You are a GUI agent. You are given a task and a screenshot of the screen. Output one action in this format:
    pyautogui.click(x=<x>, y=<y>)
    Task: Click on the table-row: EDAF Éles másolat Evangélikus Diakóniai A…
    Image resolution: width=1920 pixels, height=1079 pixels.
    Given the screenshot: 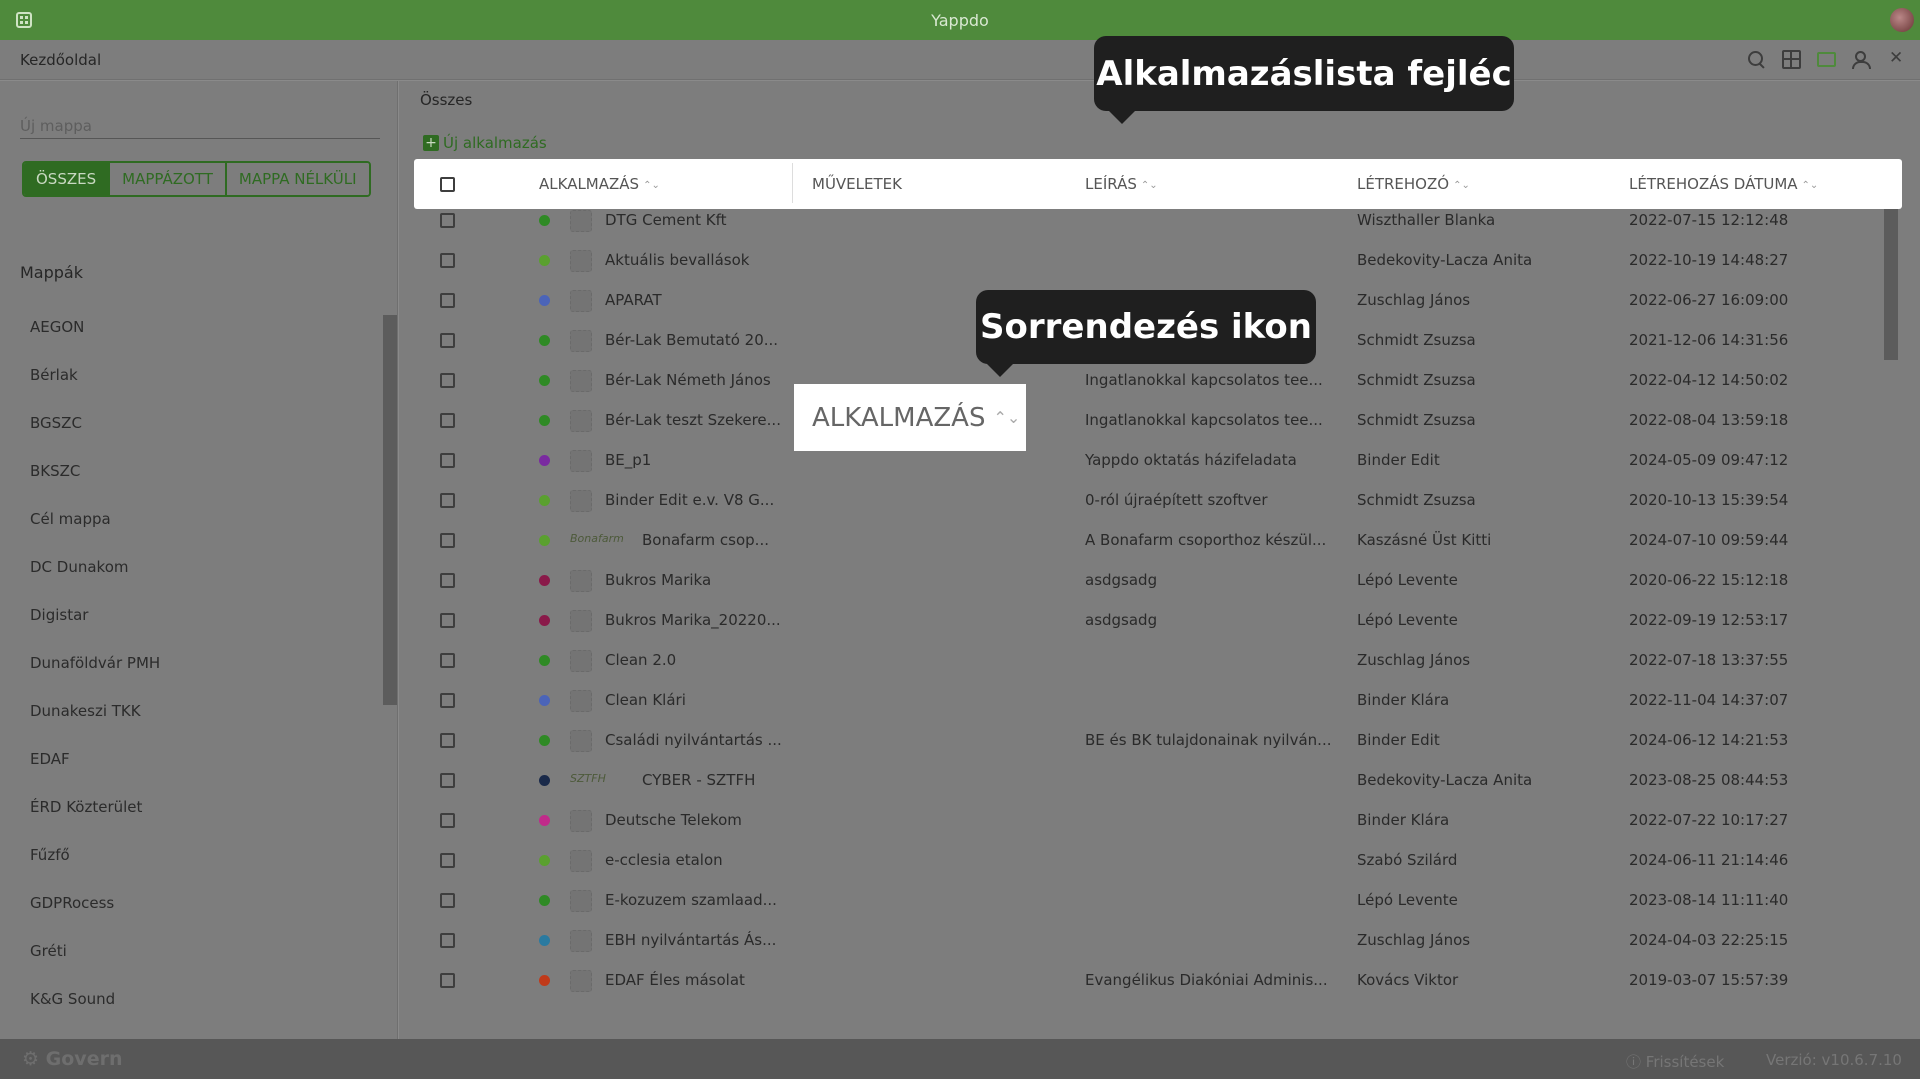 What is the action you would take?
    pyautogui.click(x=1151, y=981)
    